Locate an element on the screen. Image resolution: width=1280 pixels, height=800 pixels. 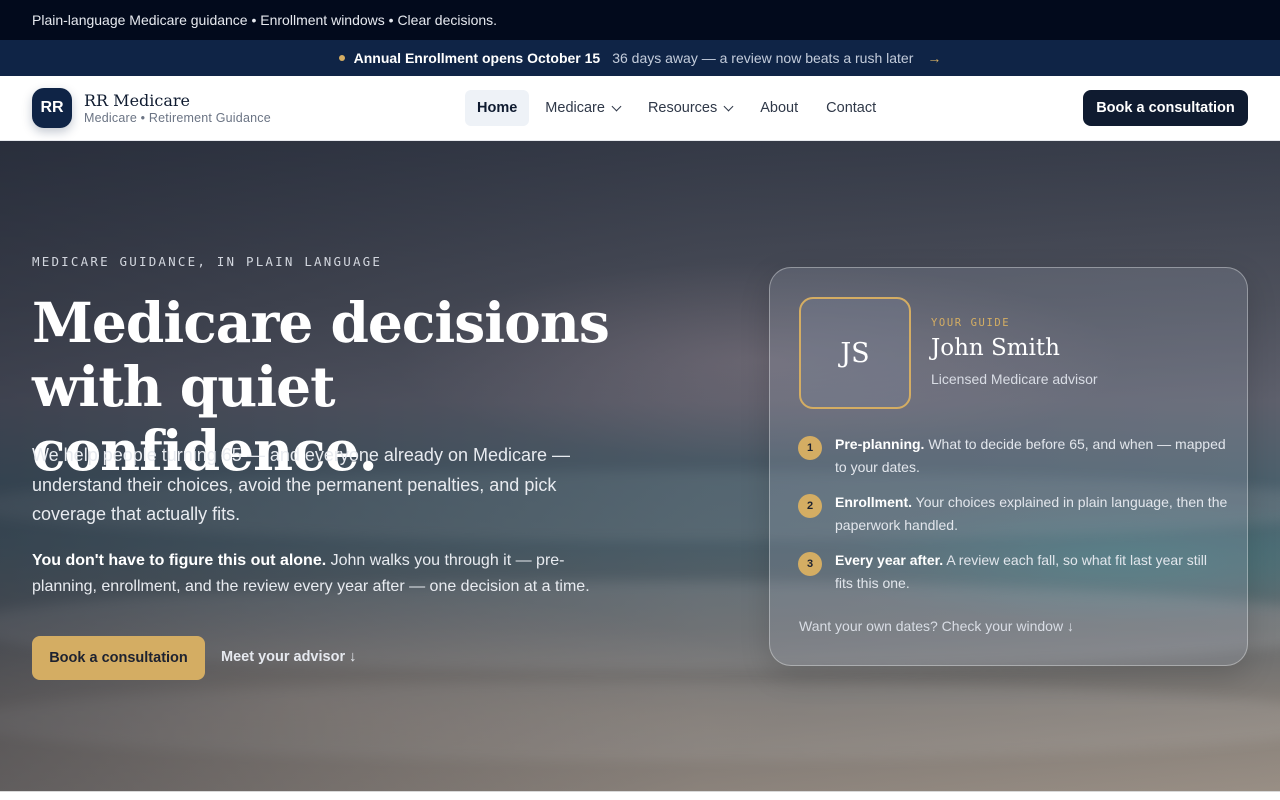
check-window-link: Want your own dates? Check your window ↓ is located at coordinates (936, 626).